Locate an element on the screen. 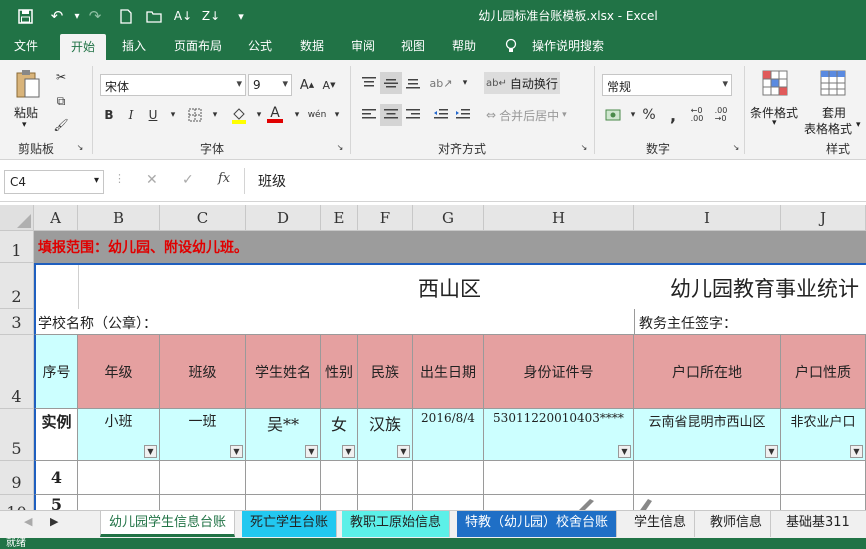 The width and height of the screenshot is (866, 549). decrease-indent-icon is located at coordinates (441, 115).